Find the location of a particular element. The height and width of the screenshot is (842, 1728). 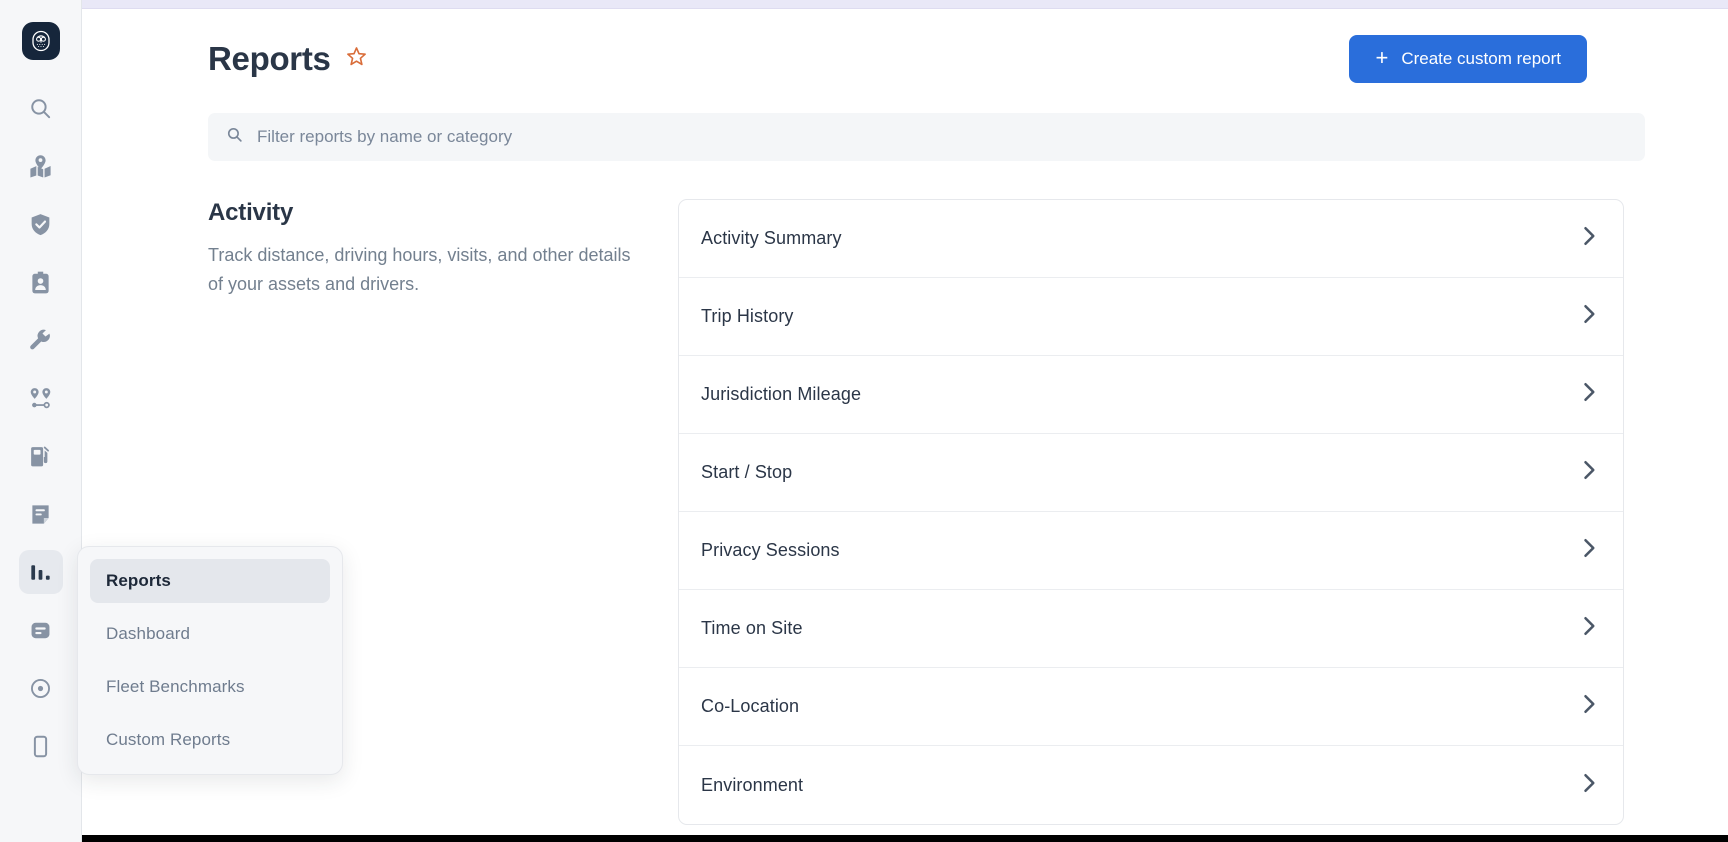

report-row-time-on-site: Time on Site is located at coordinates (1151, 629).